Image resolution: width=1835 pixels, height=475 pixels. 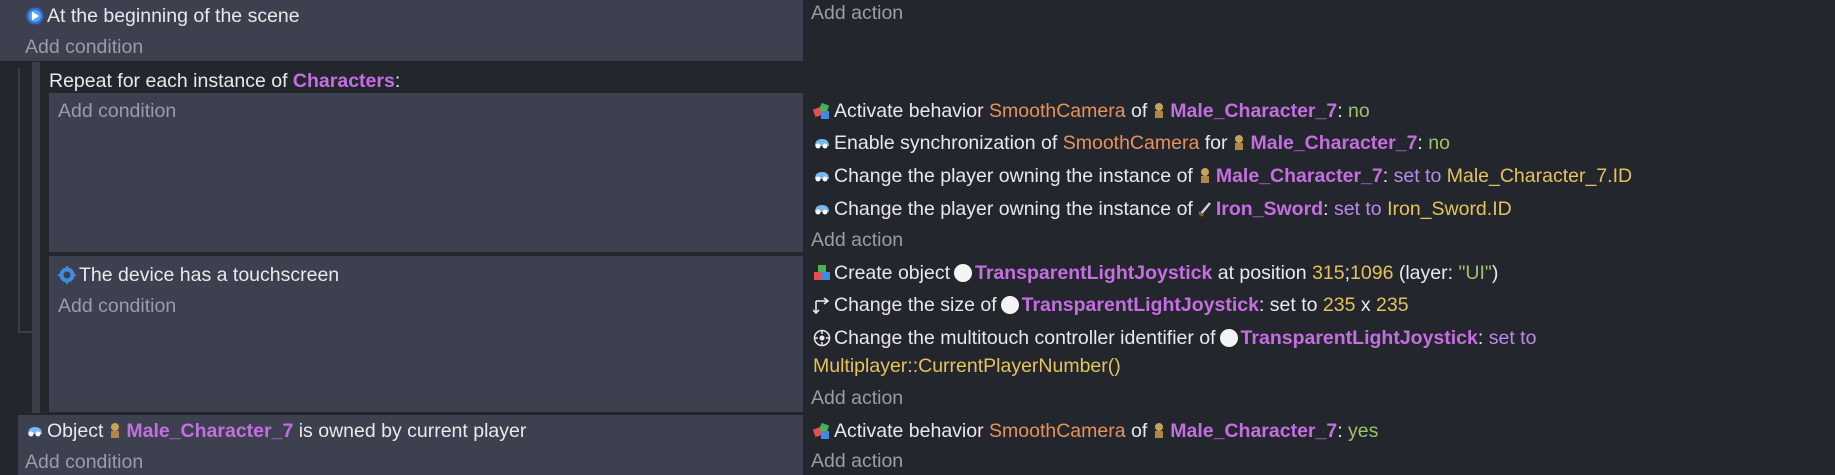 I want to click on event3-action-3-value: Multiplayer::CurrentPlayerNumber(), so click(x=967, y=366).